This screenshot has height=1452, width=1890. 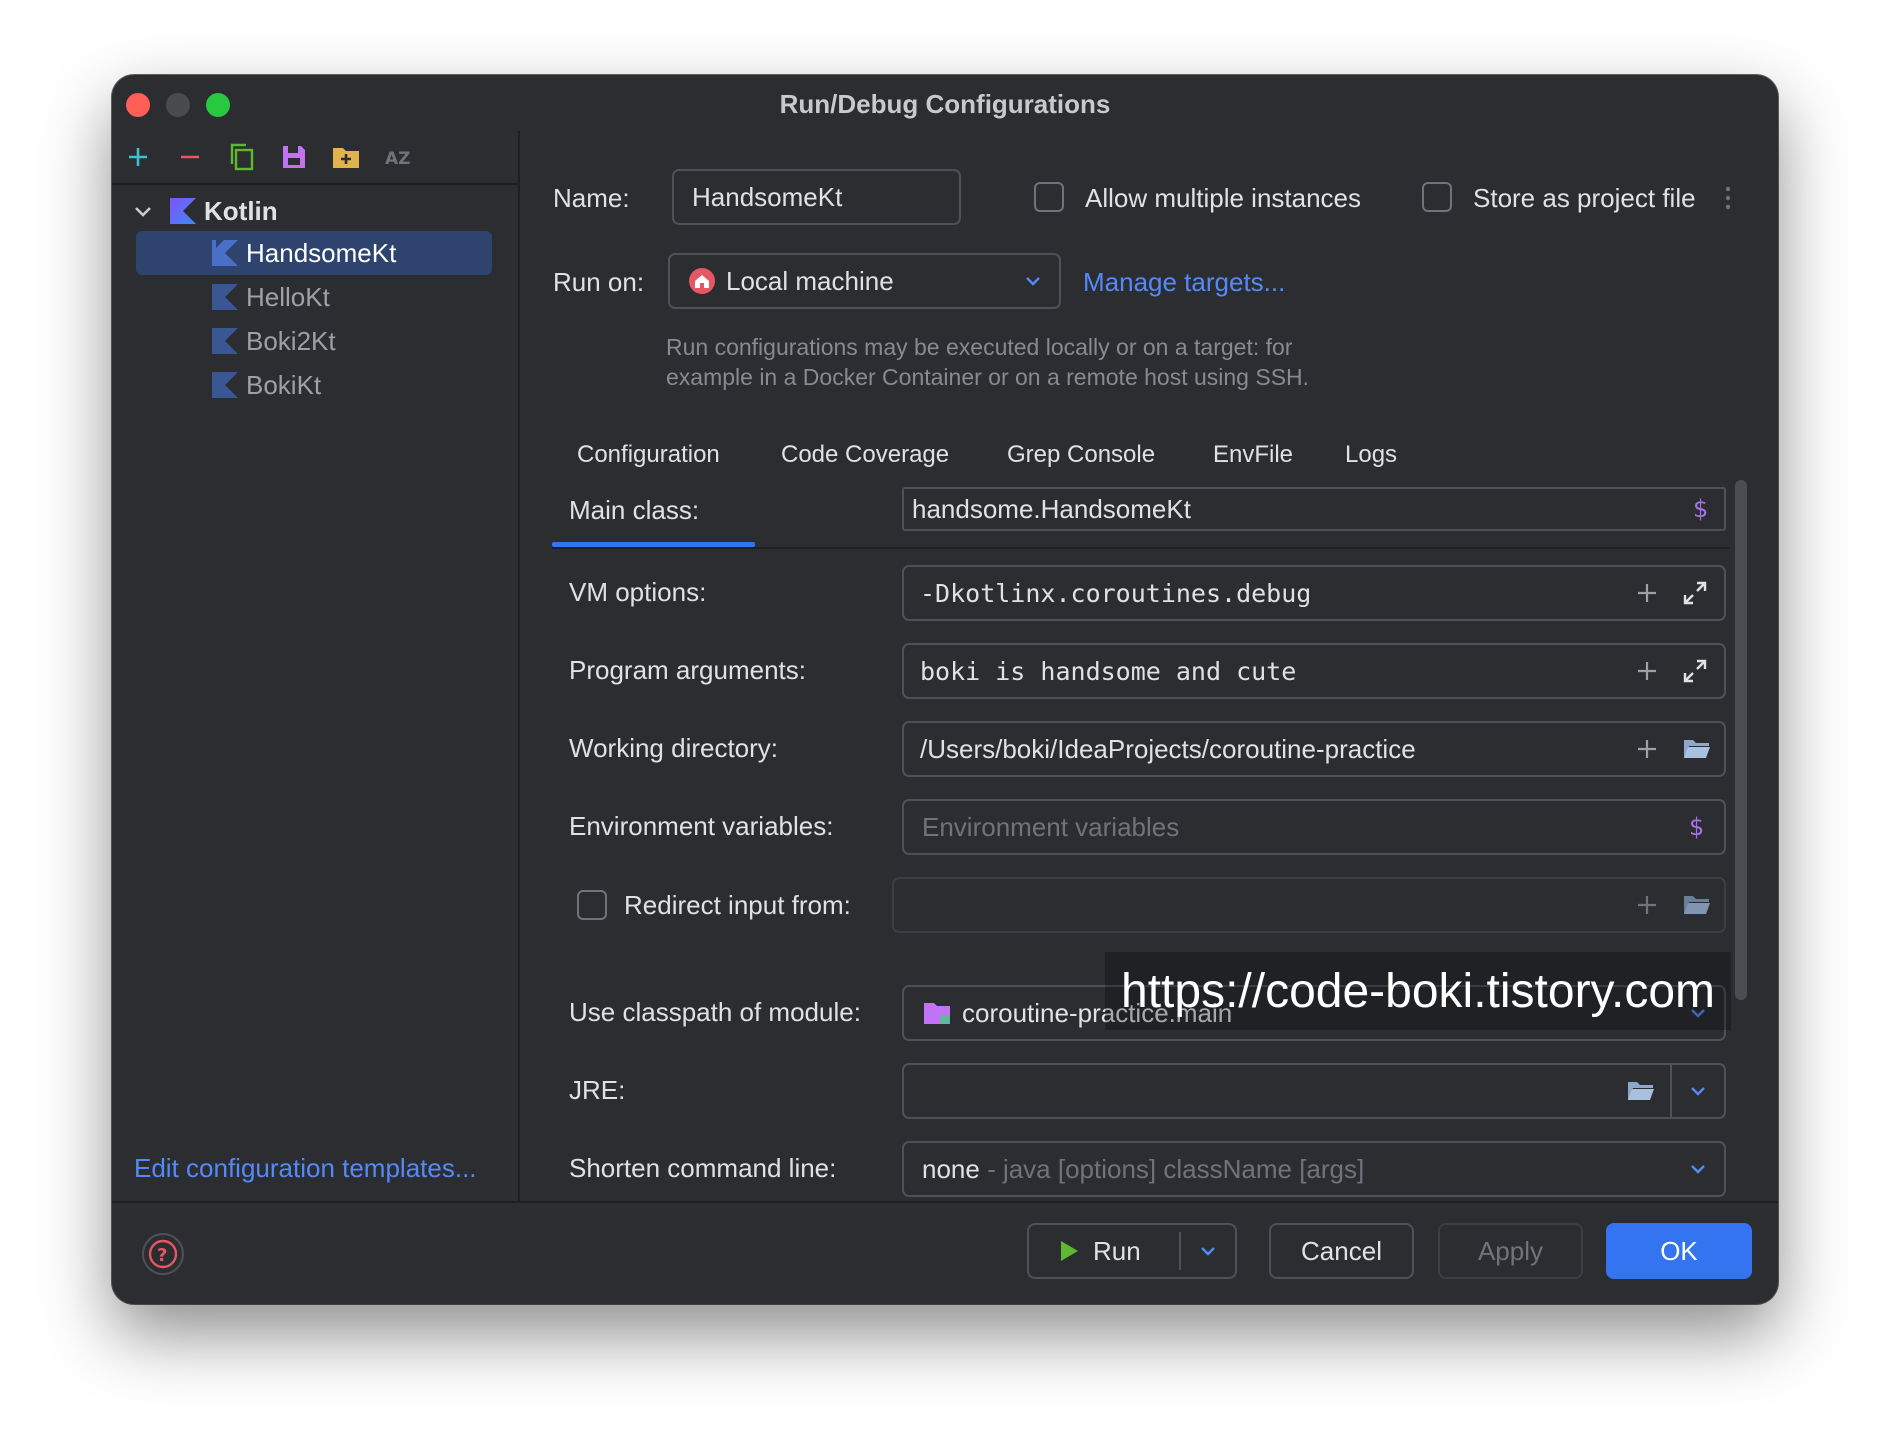 I want to click on redirect-input-checkbox, so click(x=592, y=905).